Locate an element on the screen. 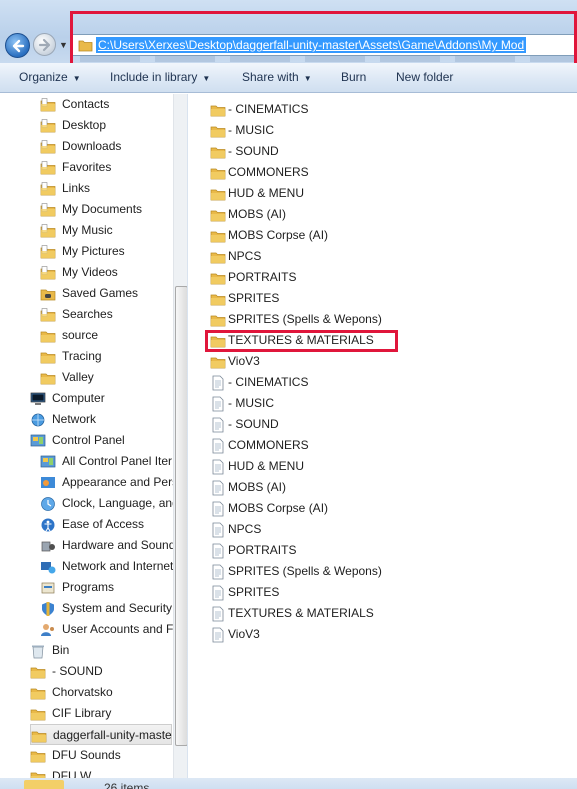 This screenshot has height=789, width=577. folder-item-sprites: SPRITES is located at coordinates (380, 298).